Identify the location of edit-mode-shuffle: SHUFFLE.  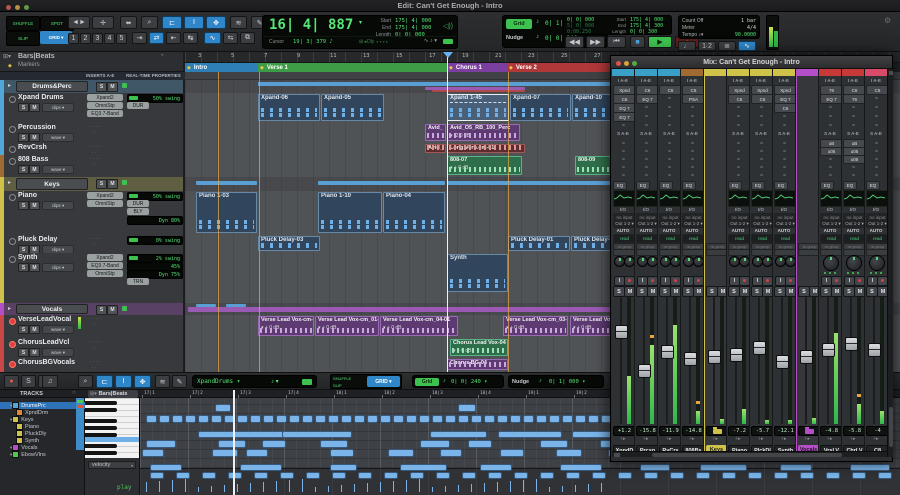
(23, 23).